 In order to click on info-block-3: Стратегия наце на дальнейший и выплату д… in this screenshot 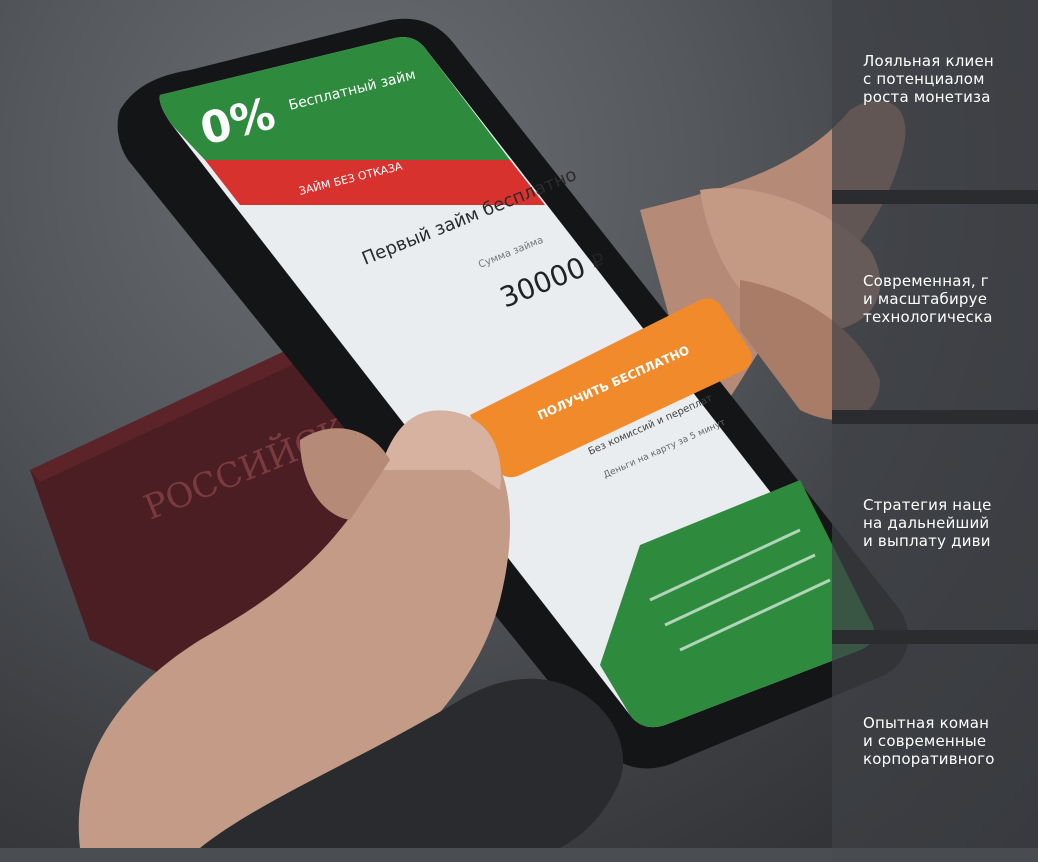, I will do `click(935, 527)`.